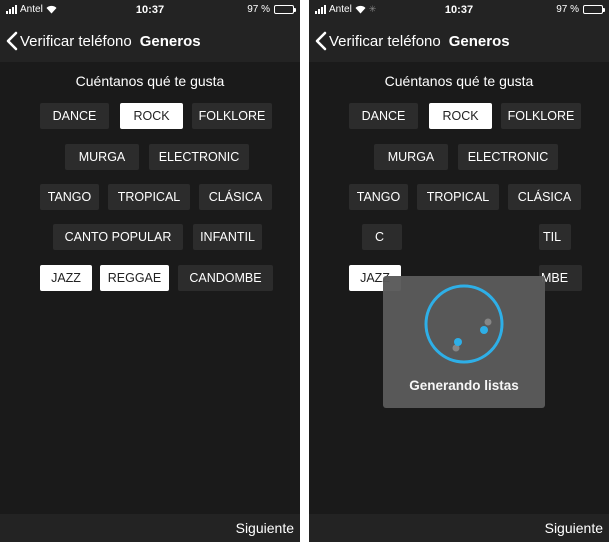 The height and width of the screenshot is (542, 609). Describe the element at coordinates (560, 278) in the screenshot. I see `genre-chip-candombe: MBE` at that location.